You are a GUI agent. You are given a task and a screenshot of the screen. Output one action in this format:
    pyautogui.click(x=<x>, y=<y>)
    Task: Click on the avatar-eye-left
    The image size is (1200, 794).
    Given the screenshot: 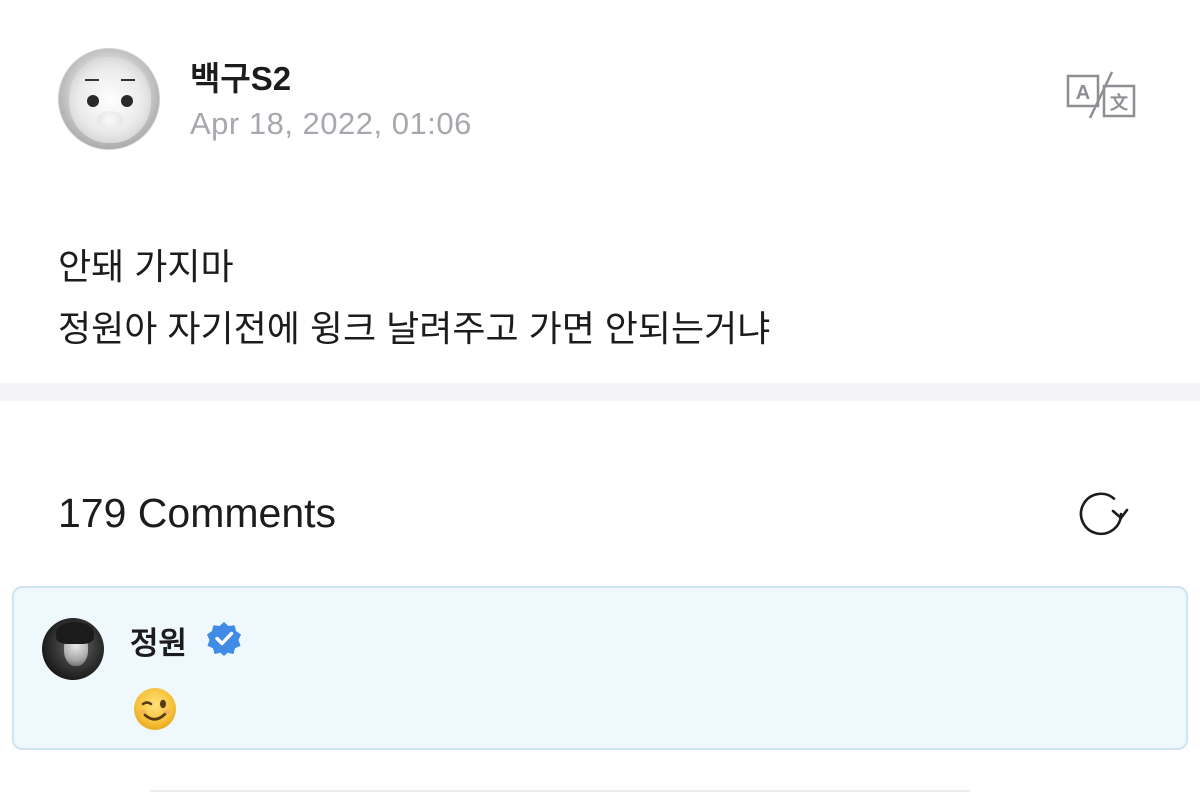 What is the action you would take?
    pyautogui.click(x=93, y=101)
    